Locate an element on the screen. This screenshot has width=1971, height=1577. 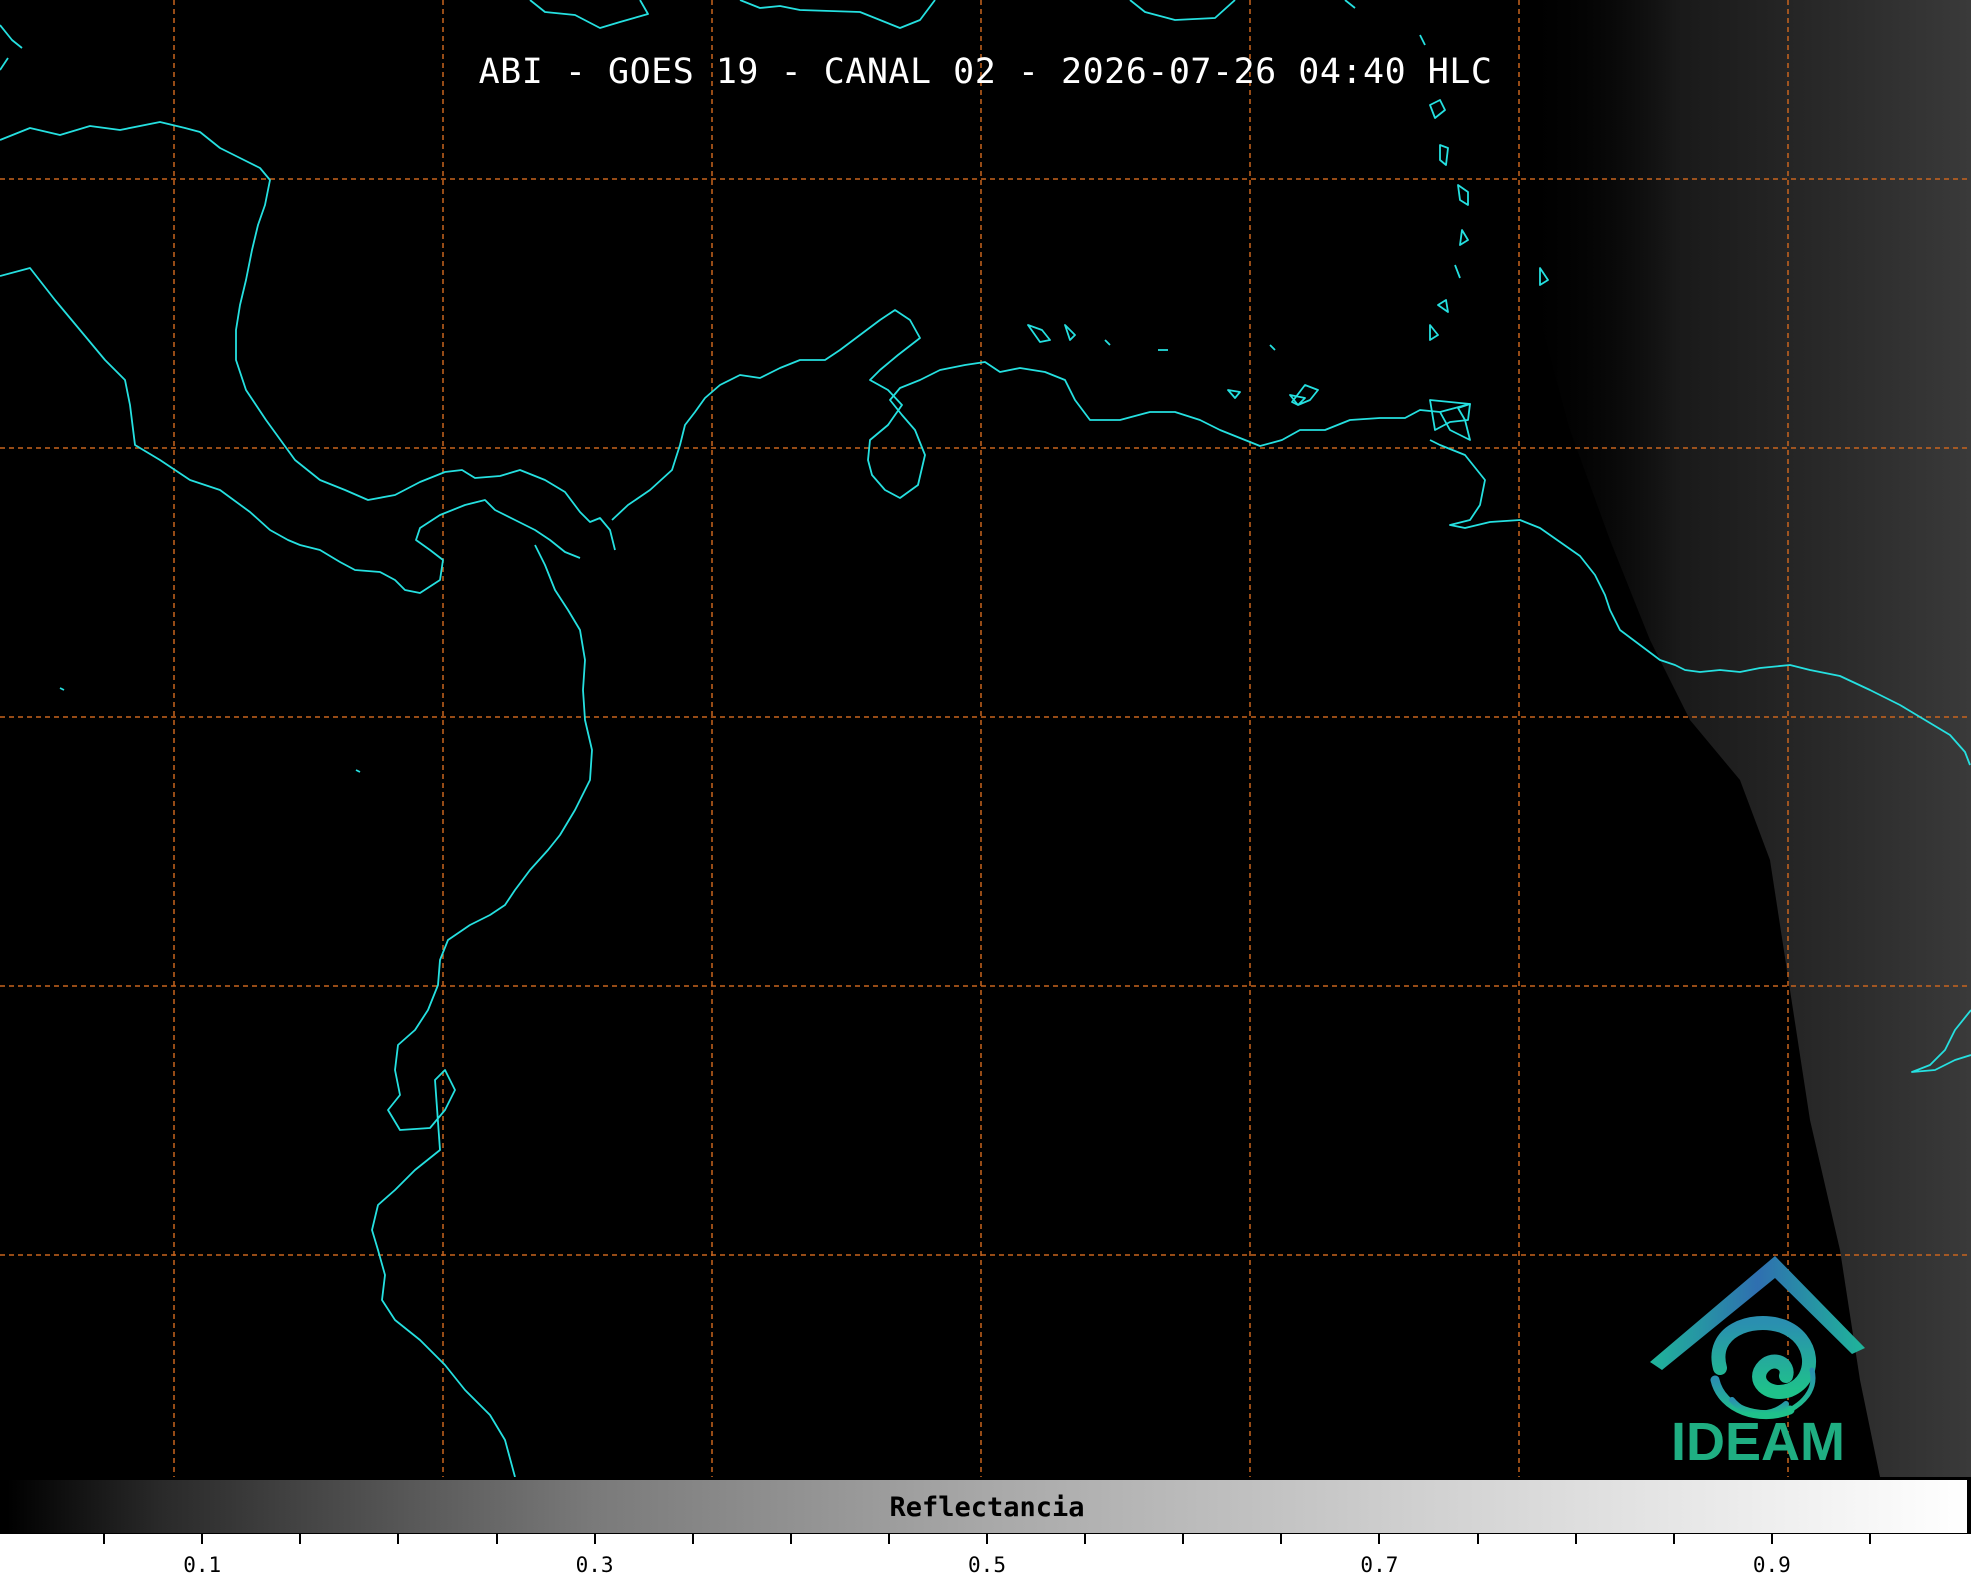
ideam-mountain-swirl-icon: IDEAM is located at coordinates (1757, 1364).